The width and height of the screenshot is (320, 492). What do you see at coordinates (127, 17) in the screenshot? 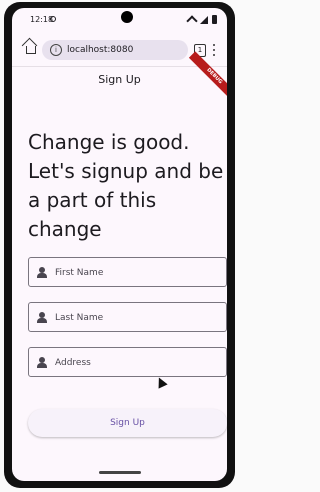
I see `camera-cutout` at bounding box center [127, 17].